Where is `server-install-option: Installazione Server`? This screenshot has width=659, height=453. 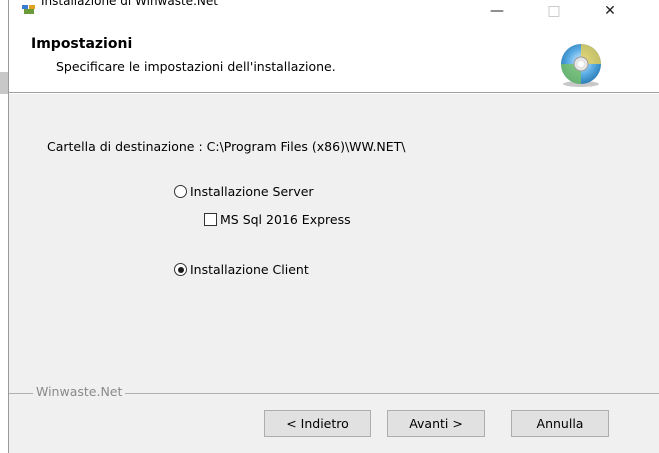
server-install-option: Installazione Server is located at coordinates (244, 191).